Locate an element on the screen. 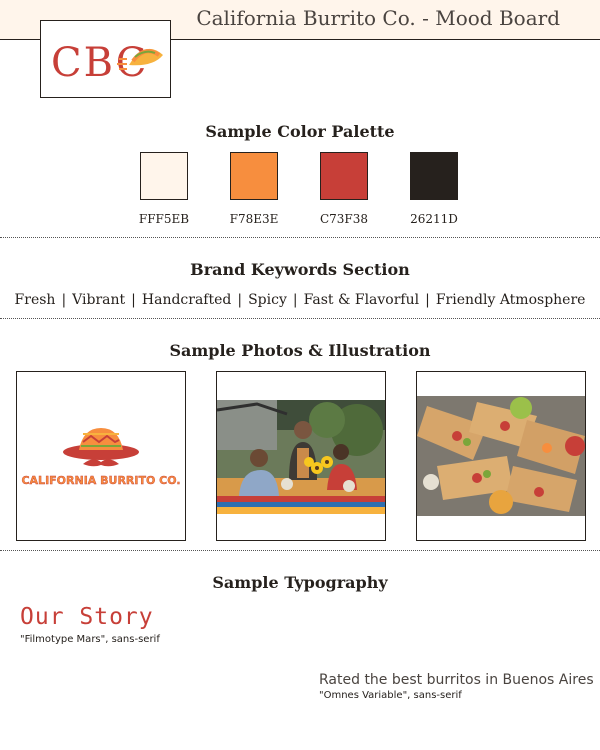 This screenshot has width=600, height=750. photos-section-title: Sample Photos & Illustration is located at coordinates (300, 350).